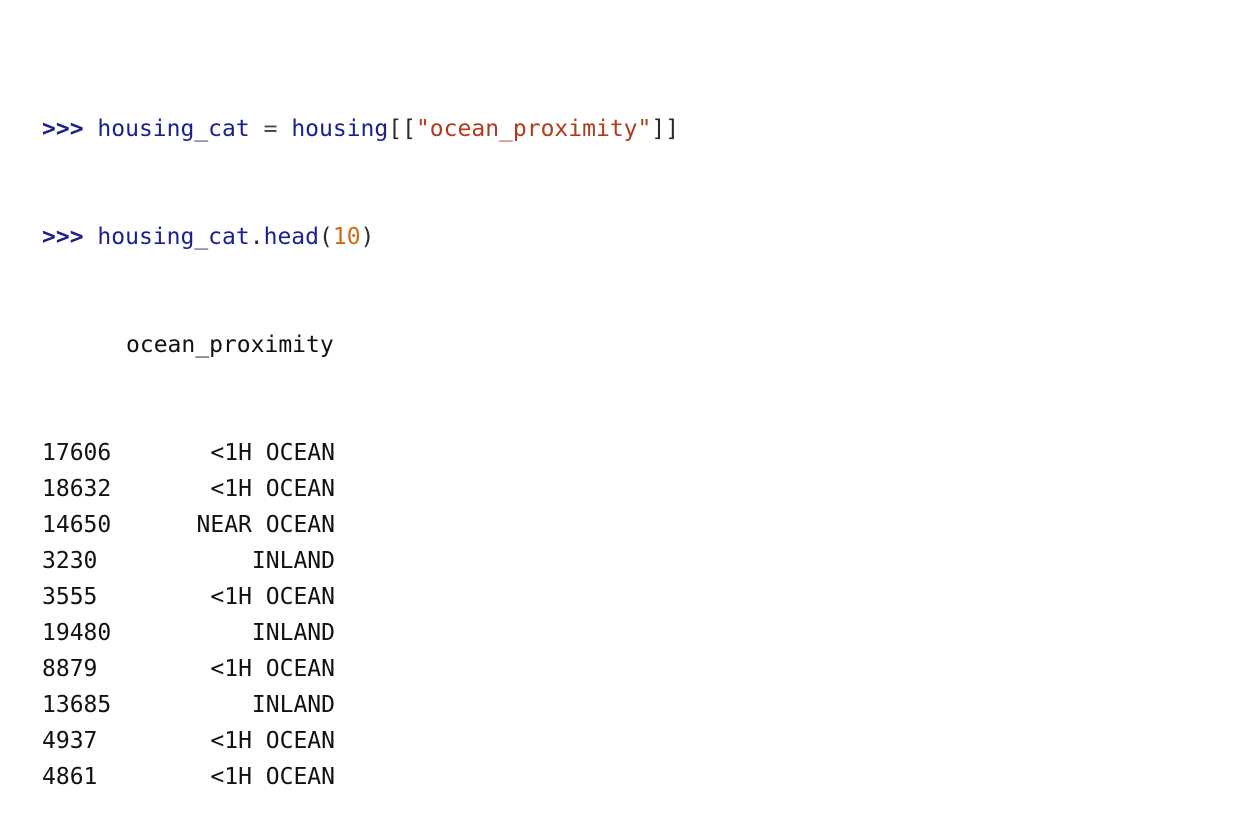 The width and height of the screenshot is (1249, 831). I want to click on table-row: 8879 <1H OCEAN, so click(360, 669).